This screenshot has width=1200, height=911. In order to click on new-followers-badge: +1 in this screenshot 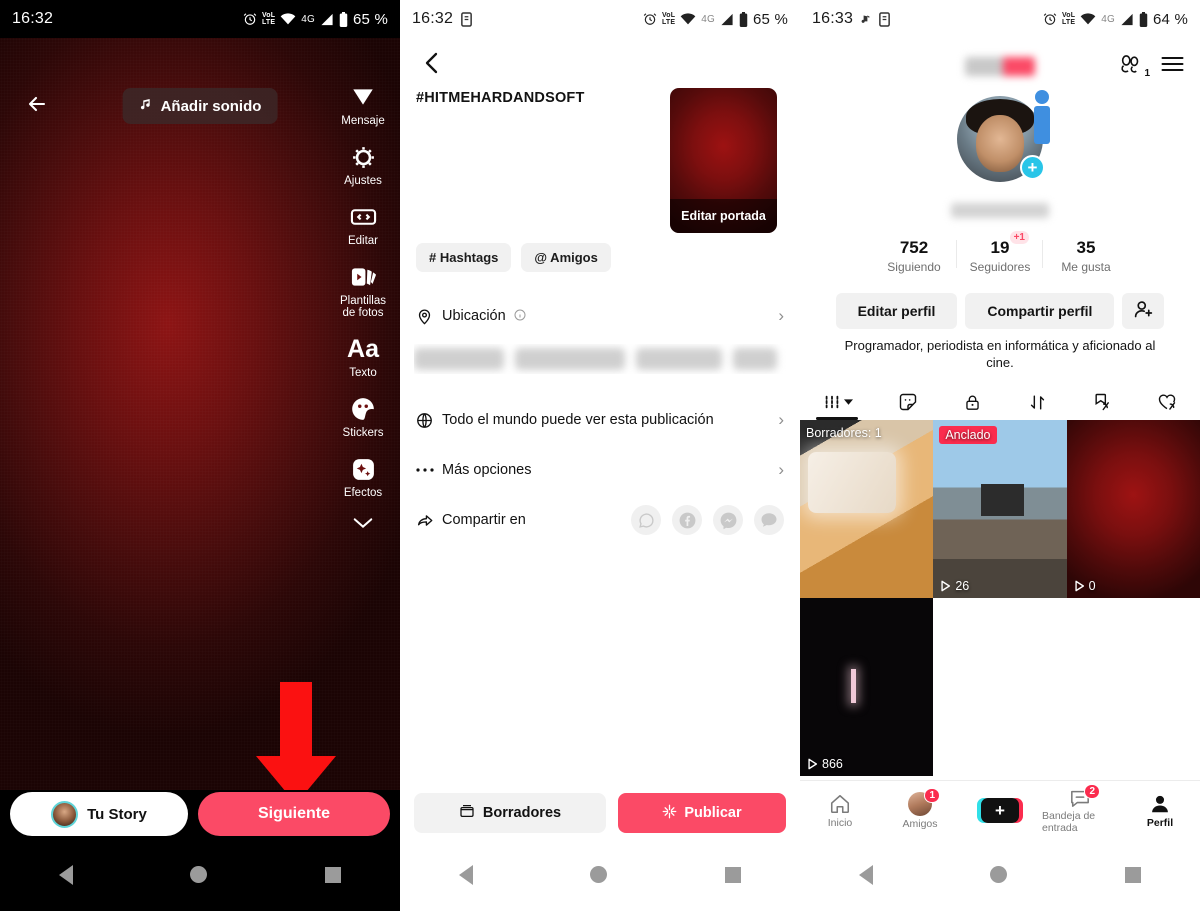, I will do `click(1019, 237)`.